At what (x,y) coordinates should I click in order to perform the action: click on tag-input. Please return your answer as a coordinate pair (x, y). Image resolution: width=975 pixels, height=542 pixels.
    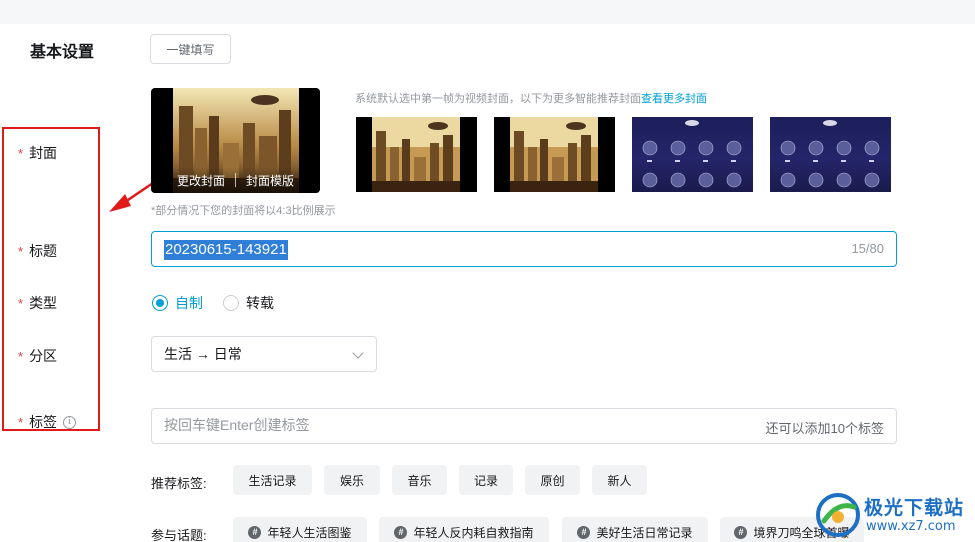
    Looking at the image, I should click on (414, 425).